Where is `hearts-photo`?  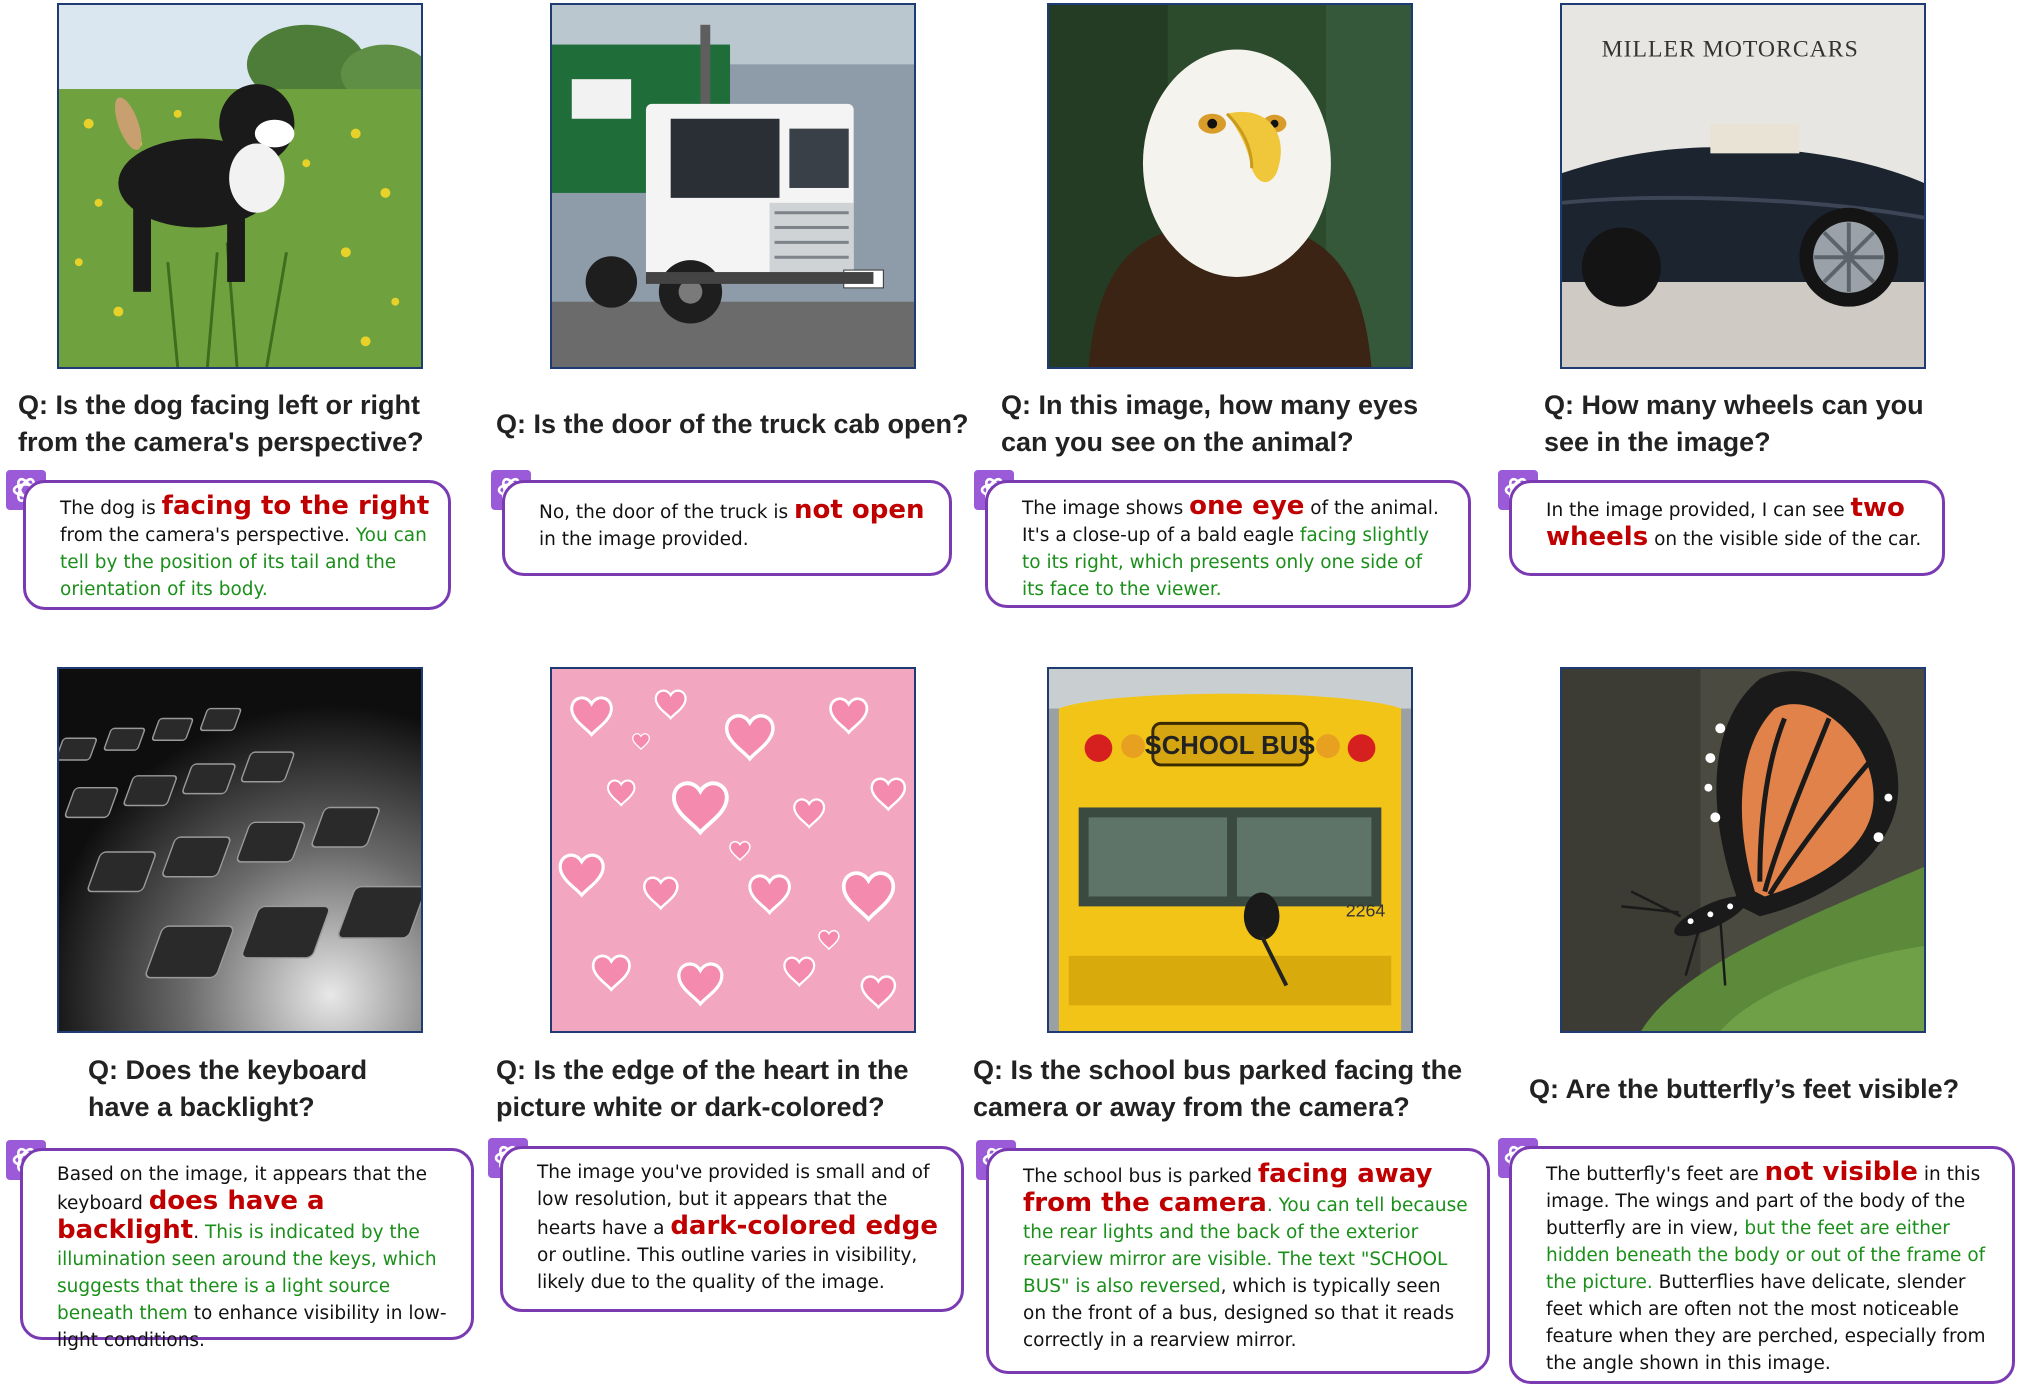
hearts-photo is located at coordinates (733, 850).